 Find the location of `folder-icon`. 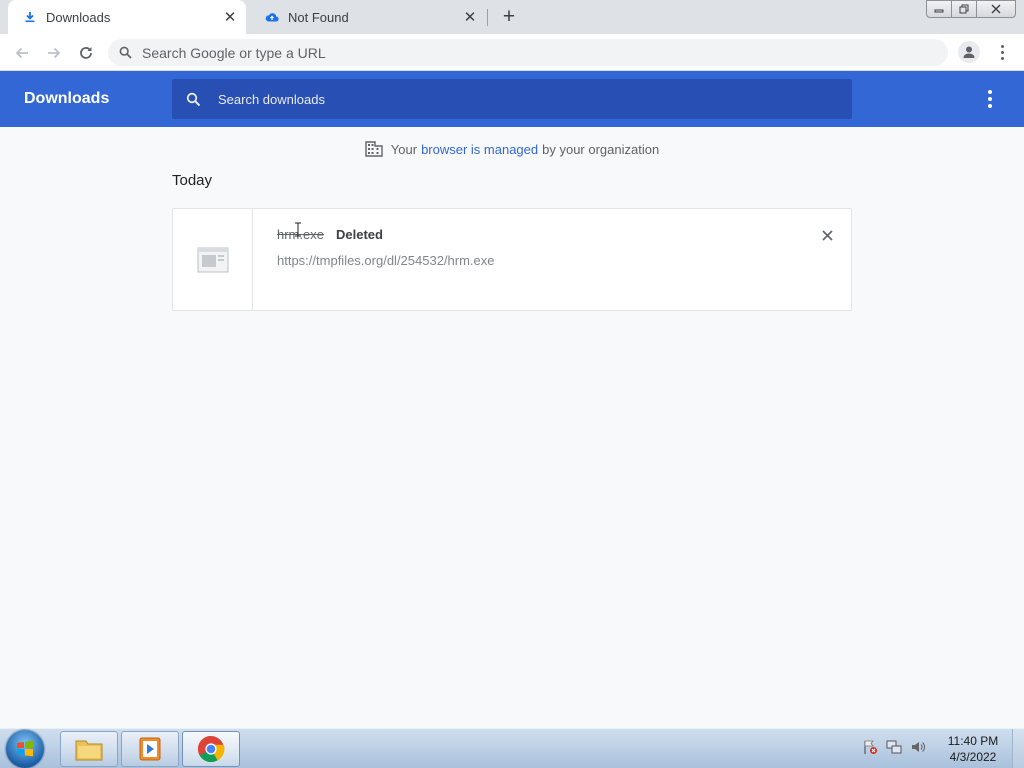

folder-icon is located at coordinates (89, 750).